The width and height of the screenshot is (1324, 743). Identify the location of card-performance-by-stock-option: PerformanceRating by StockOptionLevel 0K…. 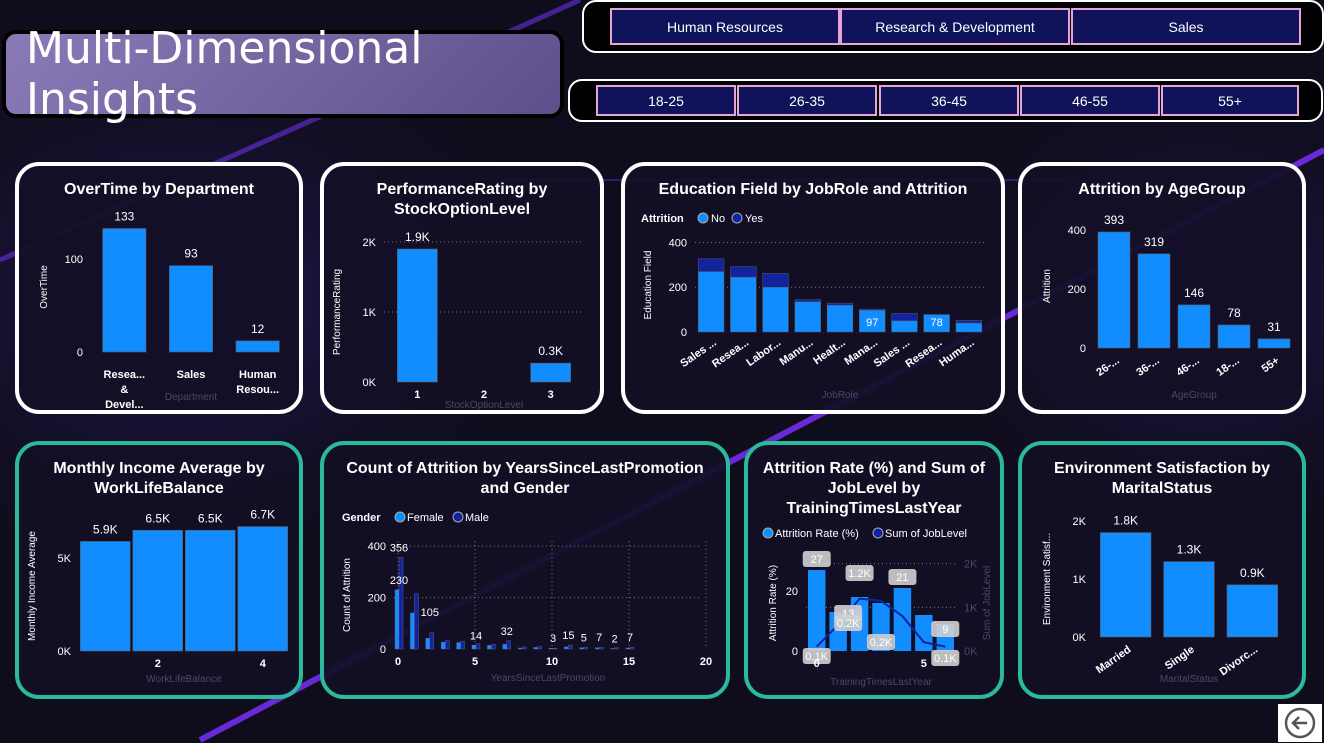
(462, 288).